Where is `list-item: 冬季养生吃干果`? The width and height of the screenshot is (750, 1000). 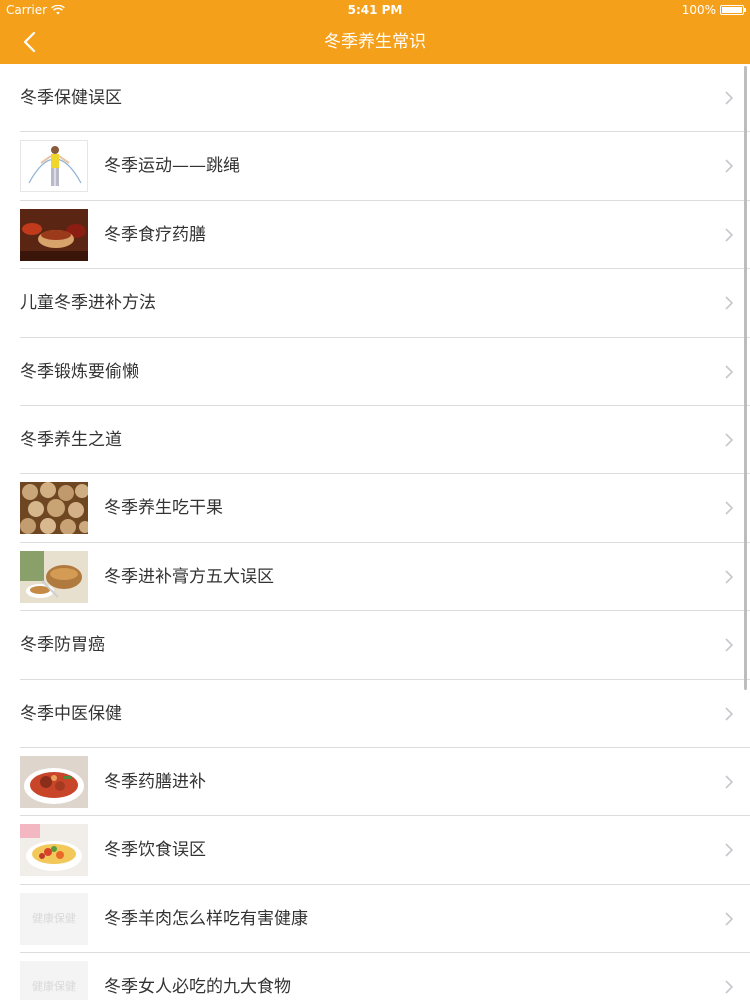 list-item: 冬季养生吃干果 is located at coordinates (375, 509).